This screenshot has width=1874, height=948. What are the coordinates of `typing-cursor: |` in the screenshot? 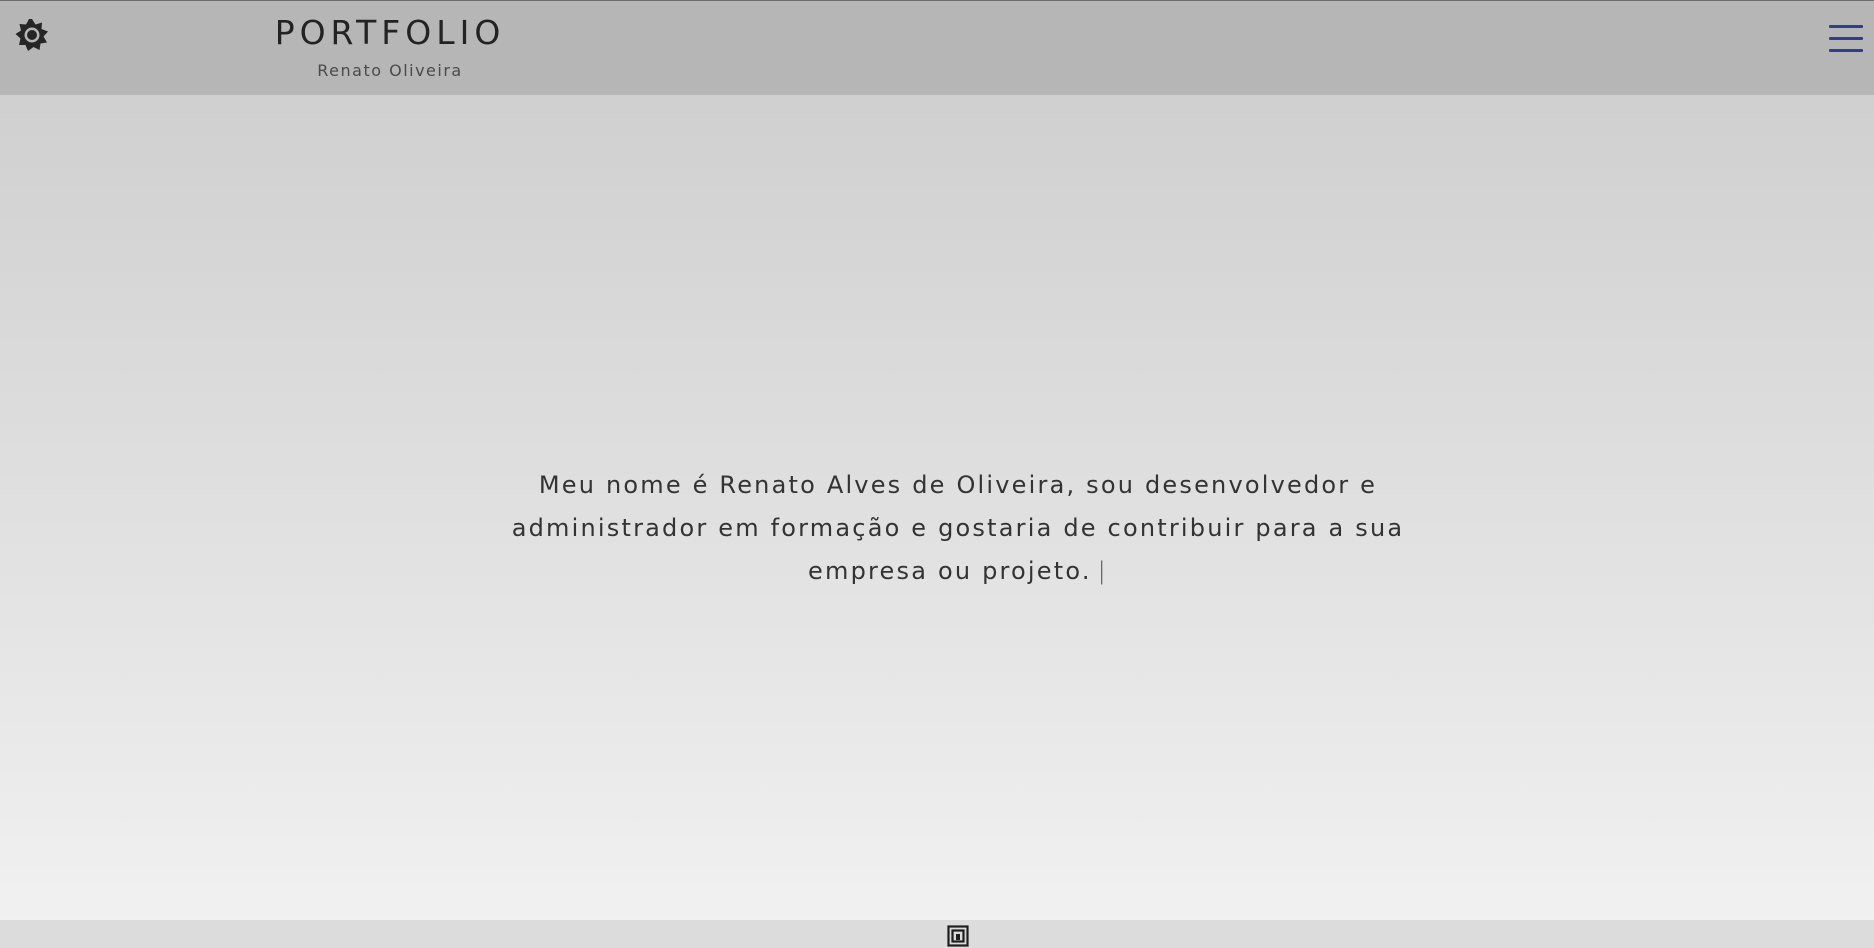 It's located at (1102, 571).